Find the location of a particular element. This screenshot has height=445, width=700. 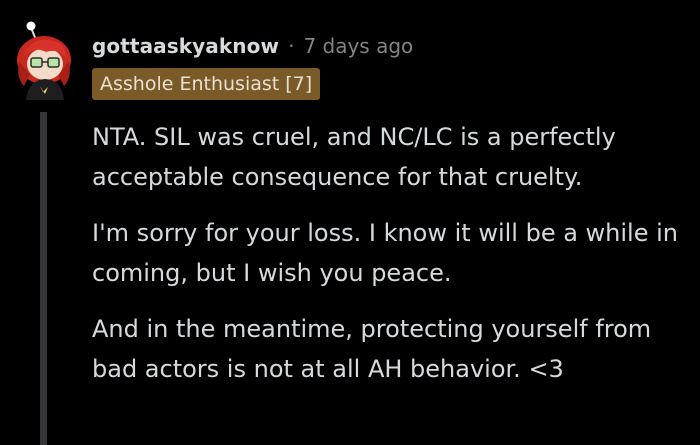

username-link: gottaaskyaknow is located at coordinates (185, 46).